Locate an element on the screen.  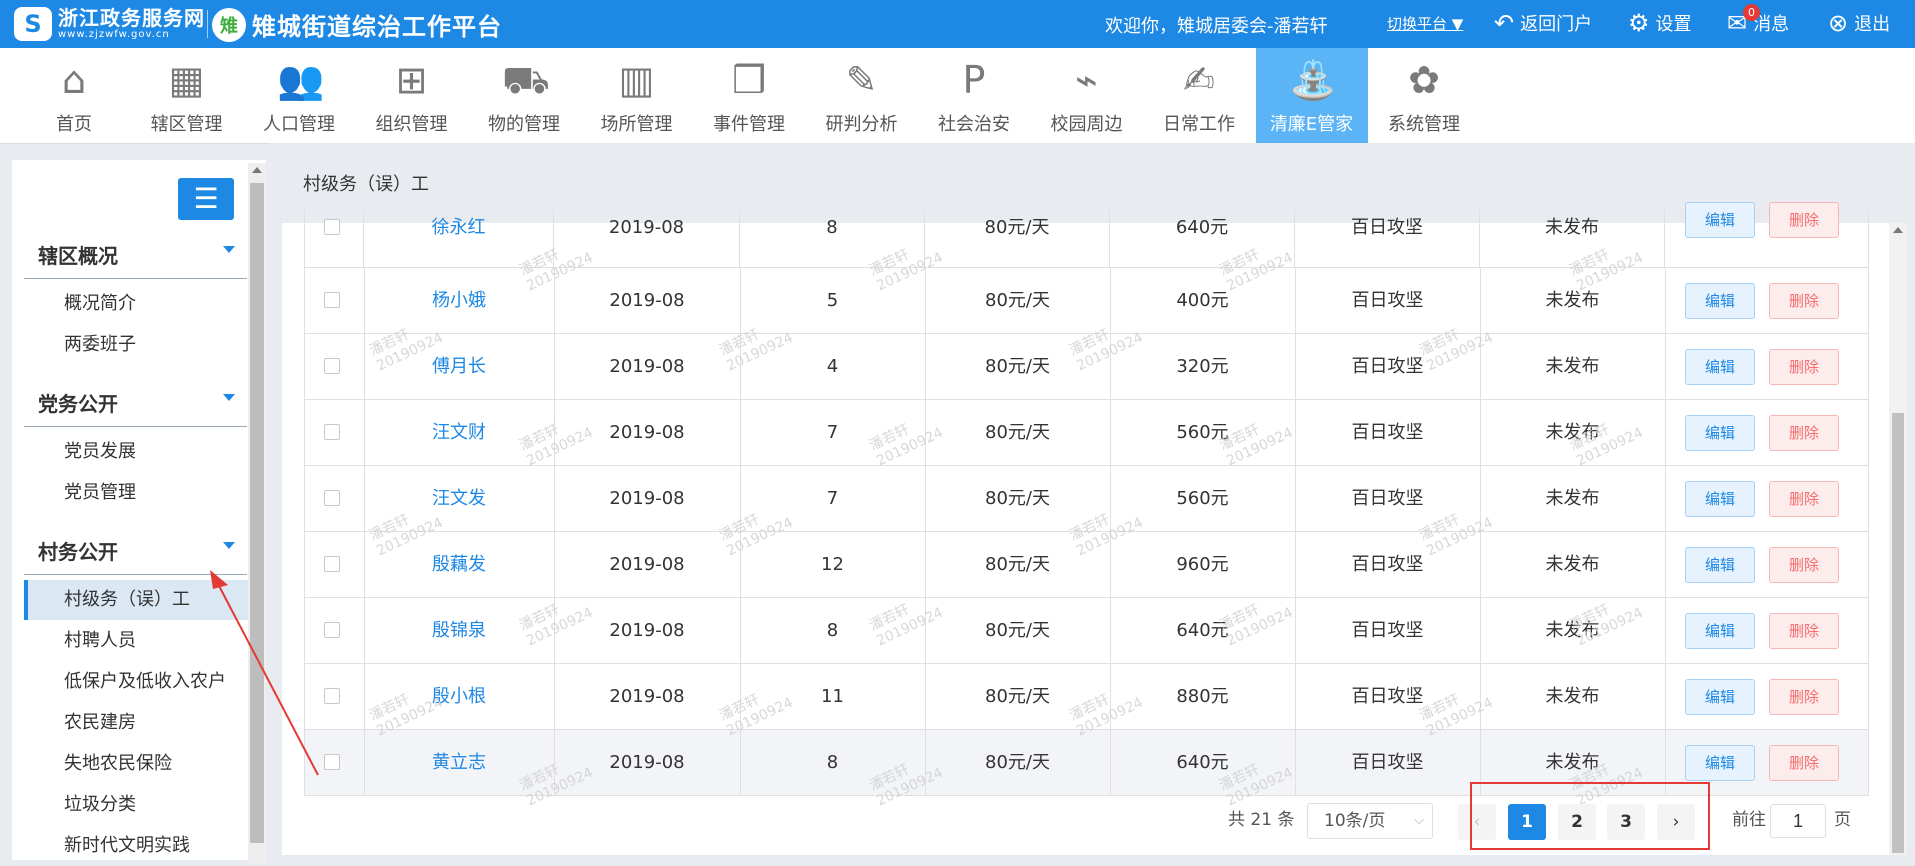
annotation-arrow is located at coordinates (264, 673).